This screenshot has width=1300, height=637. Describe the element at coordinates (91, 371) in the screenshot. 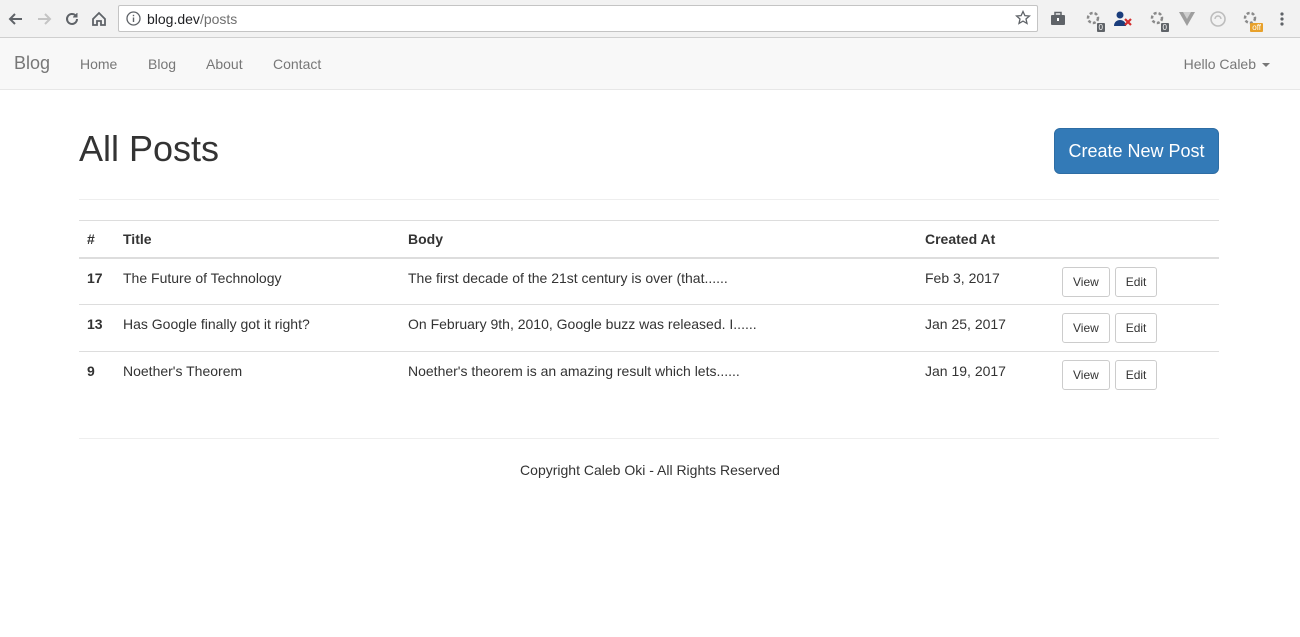

I see `post-id: 9` at that location.